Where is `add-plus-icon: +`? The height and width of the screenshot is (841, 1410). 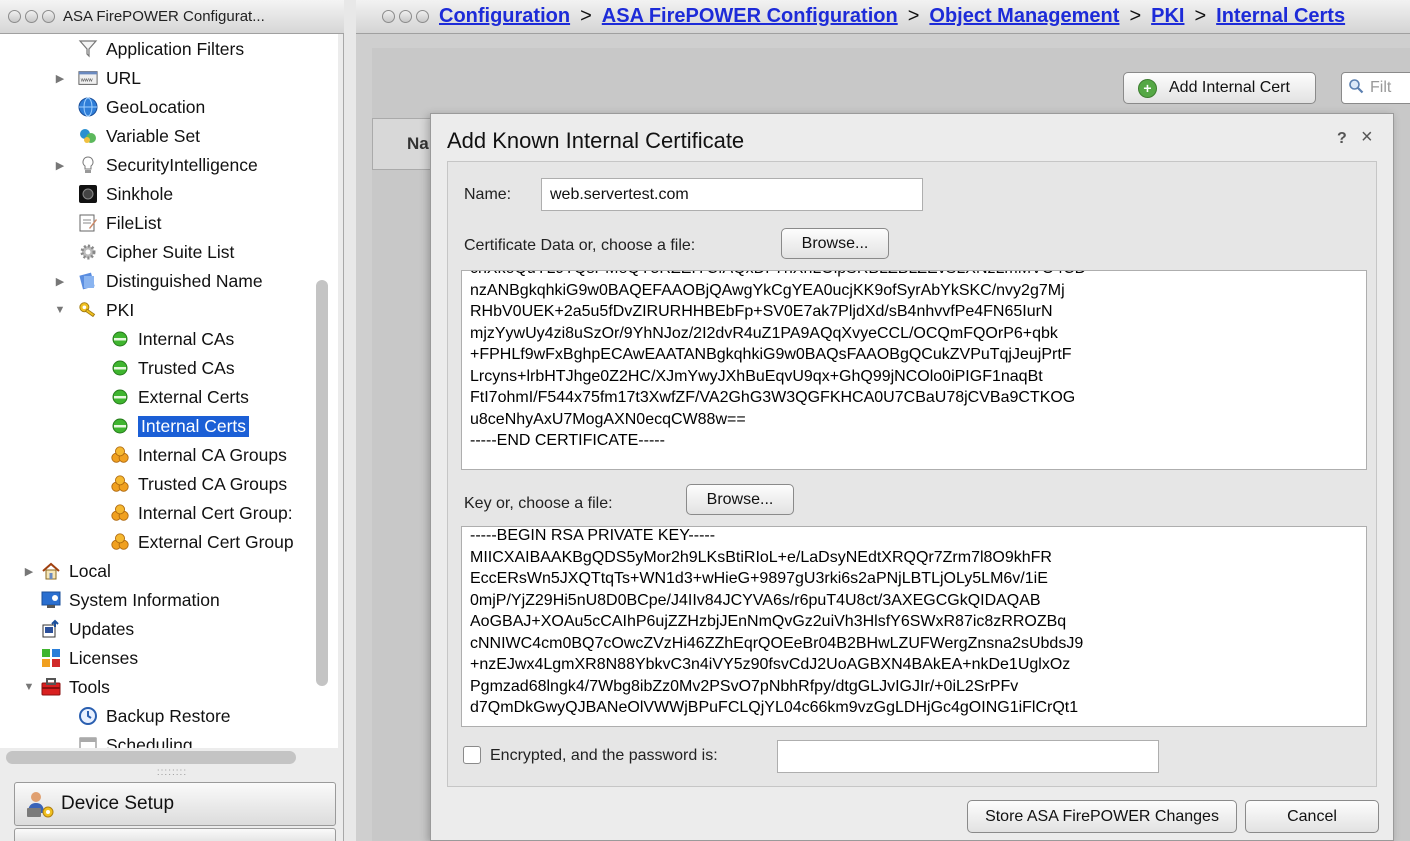 add-plus-icon: + is located at coordinates (1147, 88).